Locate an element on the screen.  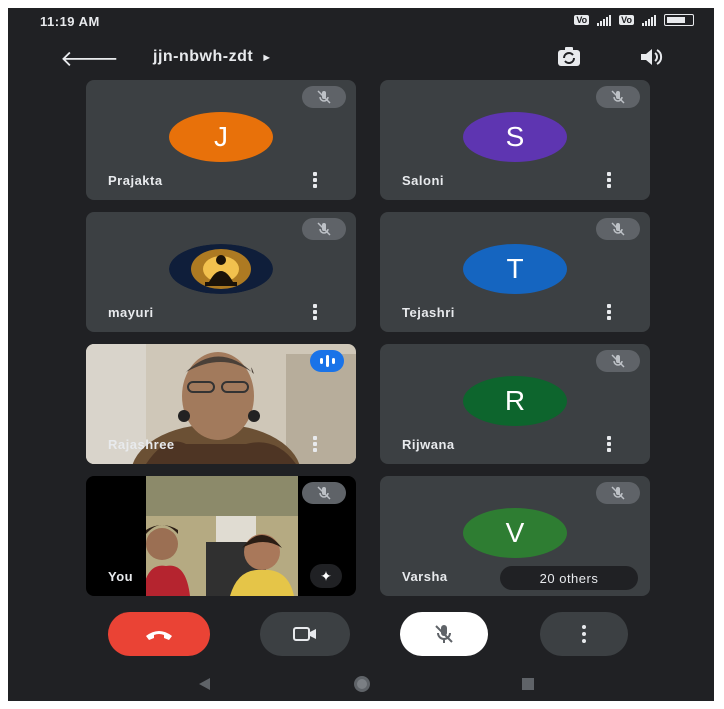
participant-name: mayuri is located at coordinates (131, 312).